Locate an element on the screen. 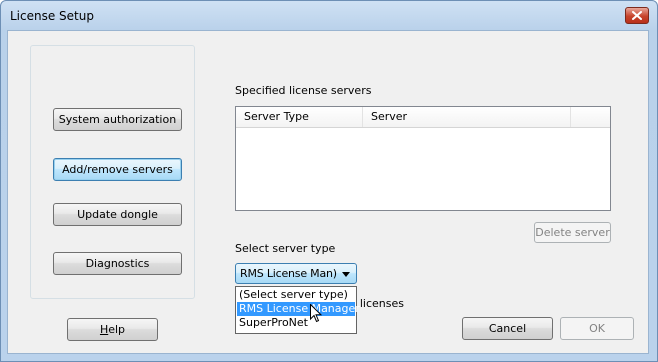 This screenshot has width=658, height=362. close-icon is located at coordinates (637, 15).